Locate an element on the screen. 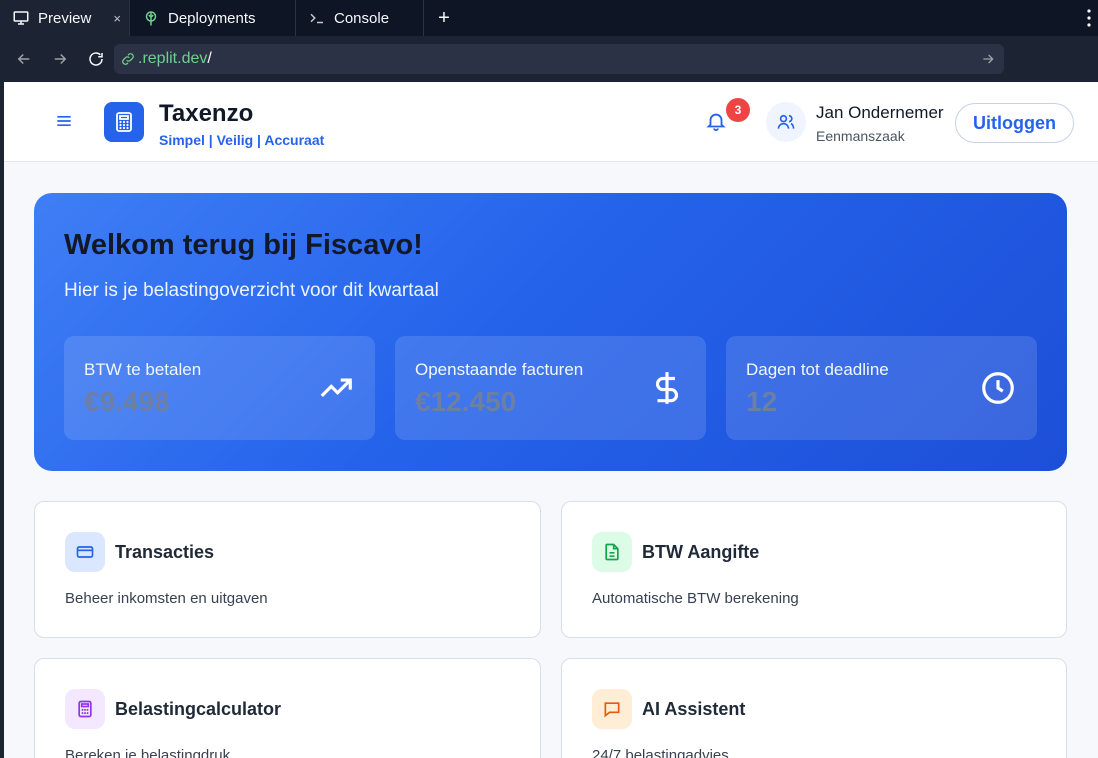  new-tab-button: + is located at coordinates (444, 18).